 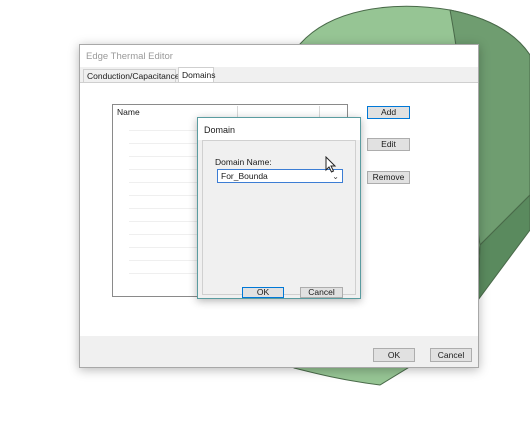 I want to click on tab-conduction-capacitance: Conduction/Capacitance, so click(x=131, y=75).